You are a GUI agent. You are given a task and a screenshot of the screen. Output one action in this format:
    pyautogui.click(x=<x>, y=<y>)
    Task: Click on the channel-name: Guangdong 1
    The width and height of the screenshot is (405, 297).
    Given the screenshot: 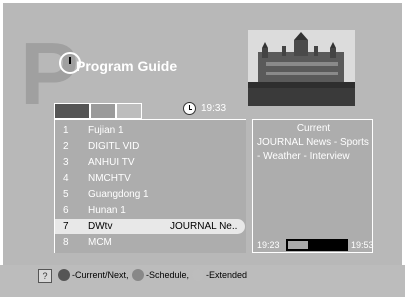 What is the action you would take?
    pyautogui.click(x=118, y=194)
    